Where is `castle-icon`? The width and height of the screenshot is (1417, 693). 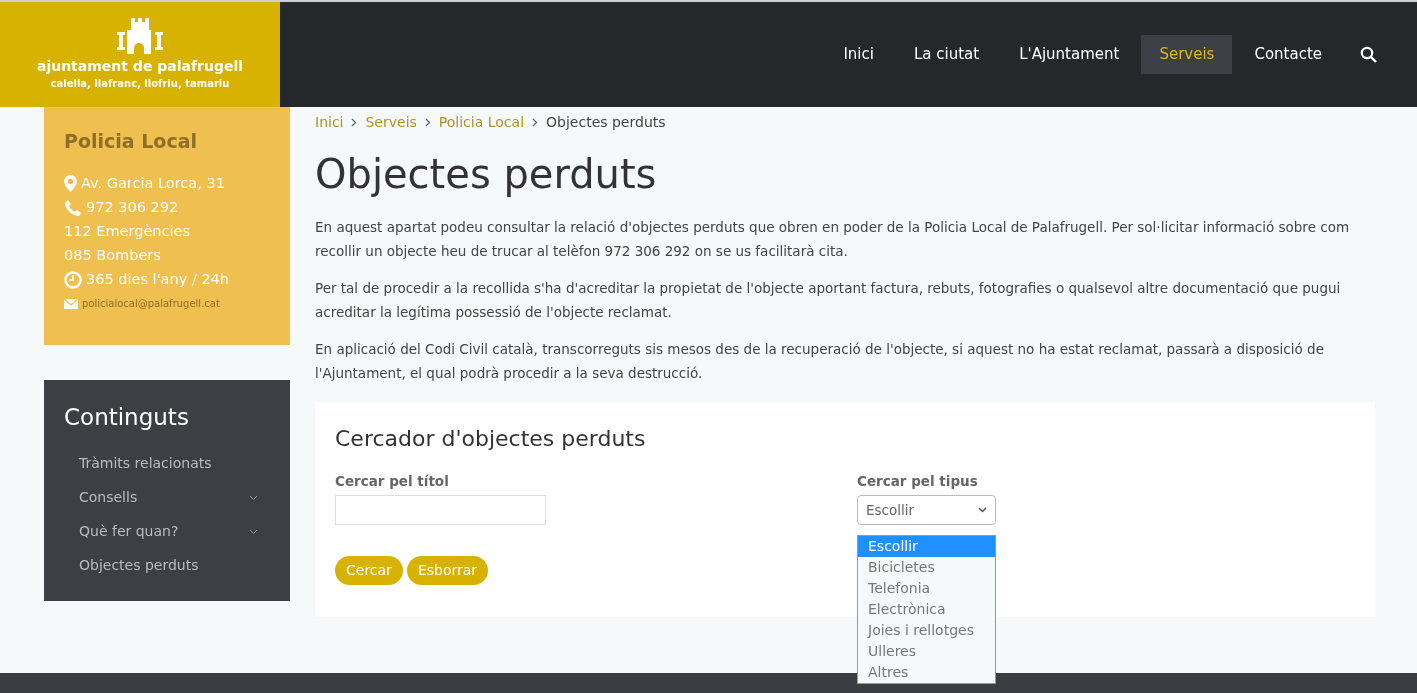 castle-icon is located at coordinates (140, 36).